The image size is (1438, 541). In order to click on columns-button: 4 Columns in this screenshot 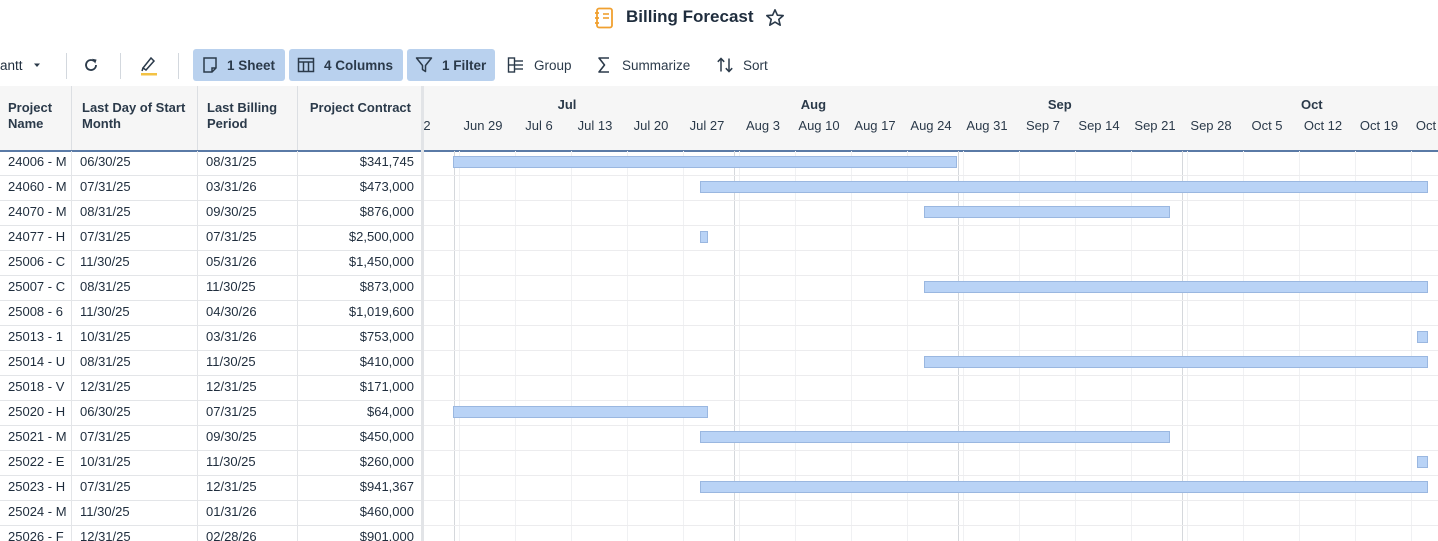, I will do `click(346, 65)`.